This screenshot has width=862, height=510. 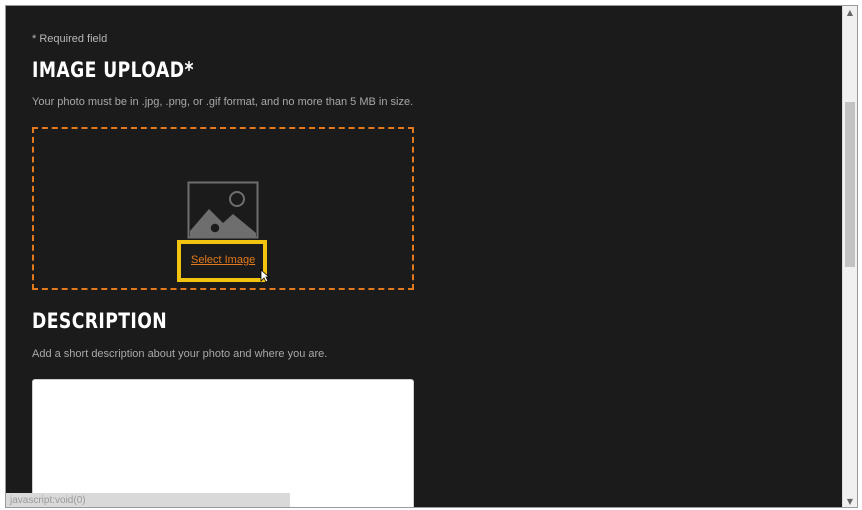 What do you see at coordinates (100, 321) in the screenshot?
I see `description-heading: DESCRIPTION` at bounding box center [100, 321].